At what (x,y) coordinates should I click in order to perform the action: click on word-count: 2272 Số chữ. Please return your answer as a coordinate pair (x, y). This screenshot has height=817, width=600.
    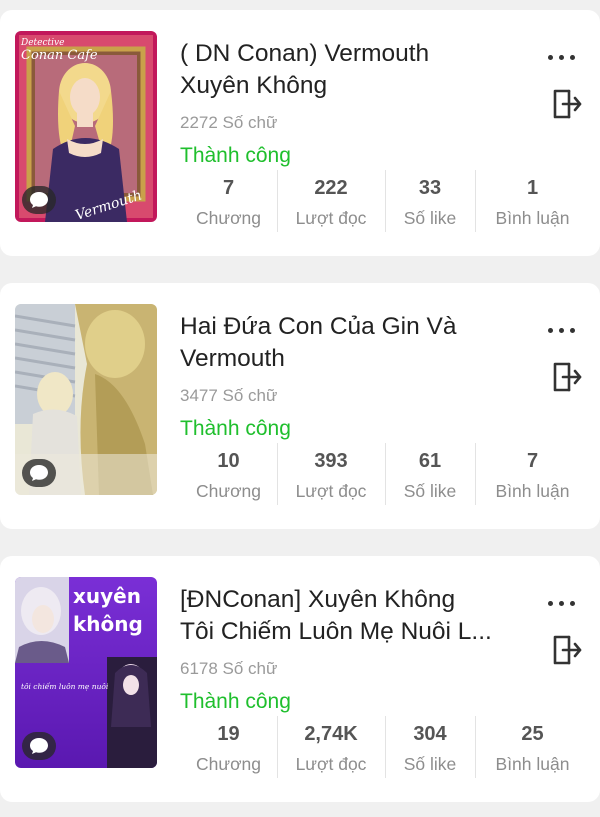
    Looking at the image, I should click on (229, 122).